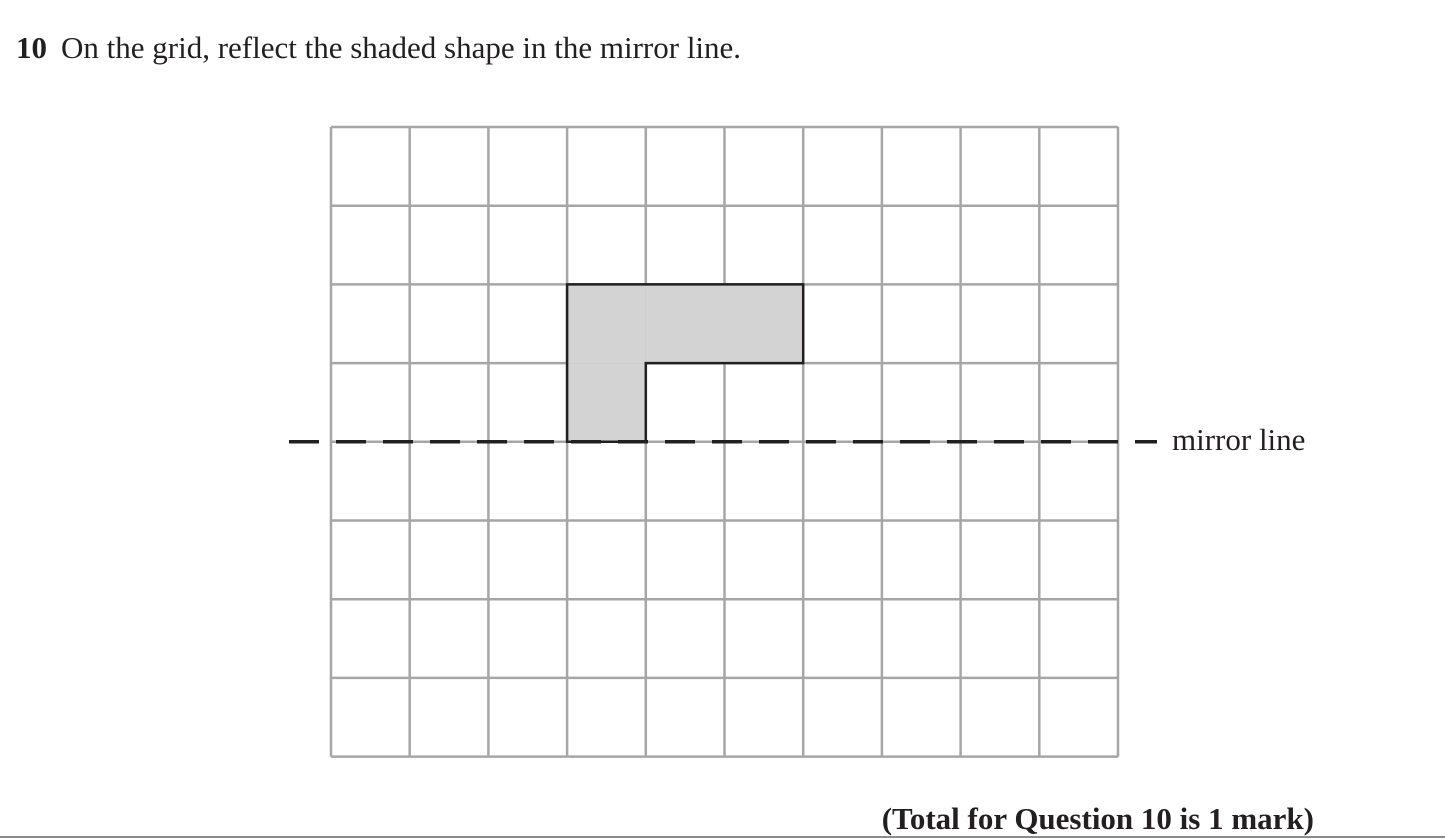  I want to click on question-total-marks: (Total for Question 10 is 1 mark), so click(1097, 818).